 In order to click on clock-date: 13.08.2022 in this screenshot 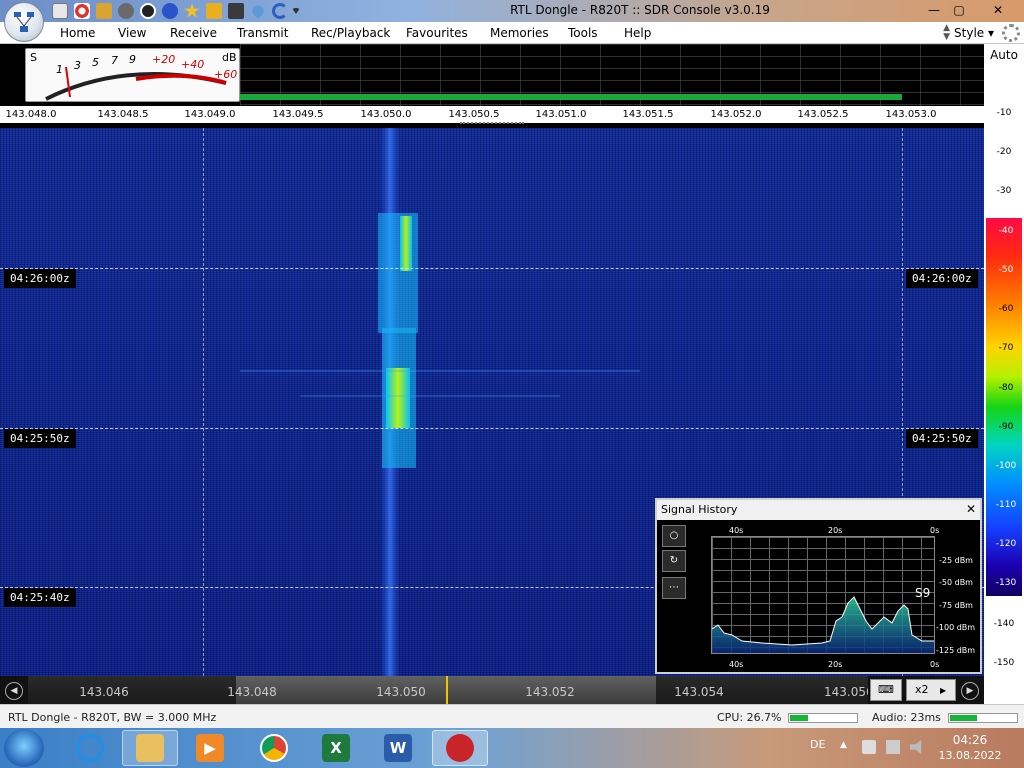, I will do `click(970, 755)`.